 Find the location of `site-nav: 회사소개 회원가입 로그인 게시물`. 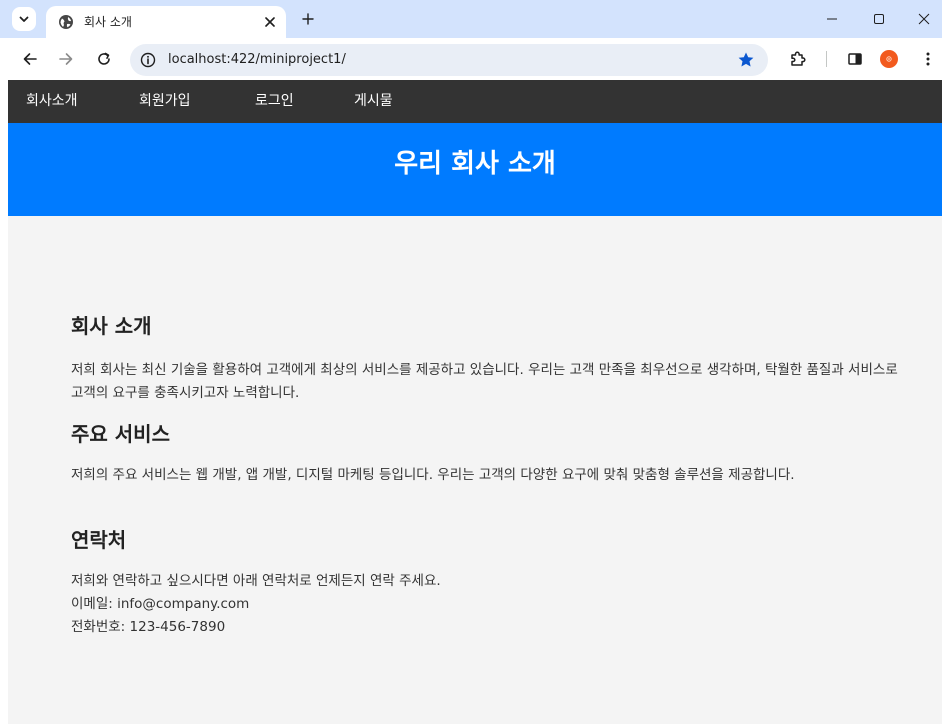

site-nav: 회사소개 회원가입 로그인 게시물 is located at coordinates (475, 101).